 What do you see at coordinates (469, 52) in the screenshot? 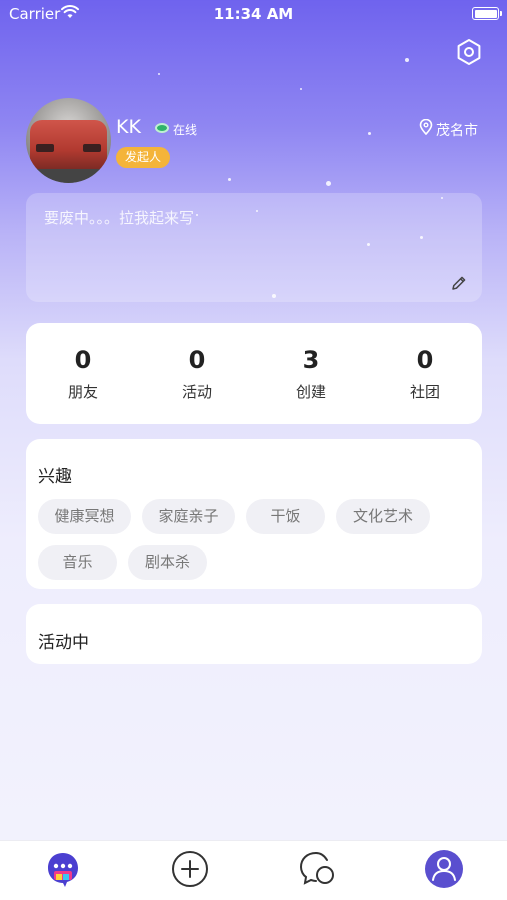
I see `settings-gear-icon` at bounding box center [469, 52].